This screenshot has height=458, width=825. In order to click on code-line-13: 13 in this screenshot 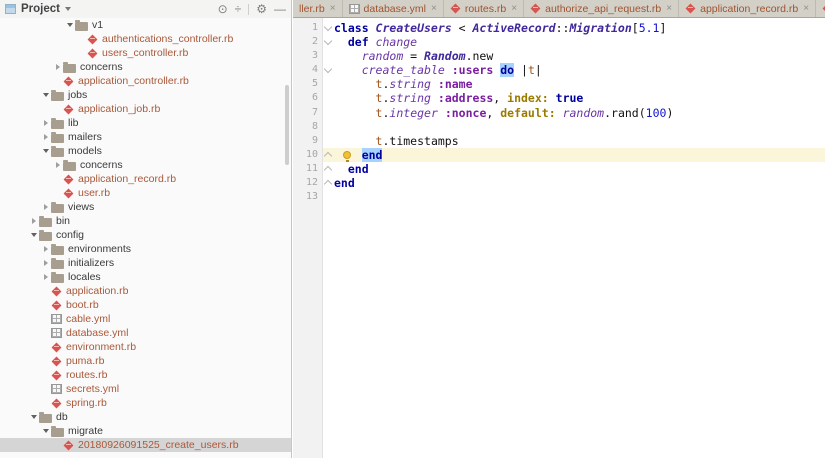, I will do `click(559, 197)`.